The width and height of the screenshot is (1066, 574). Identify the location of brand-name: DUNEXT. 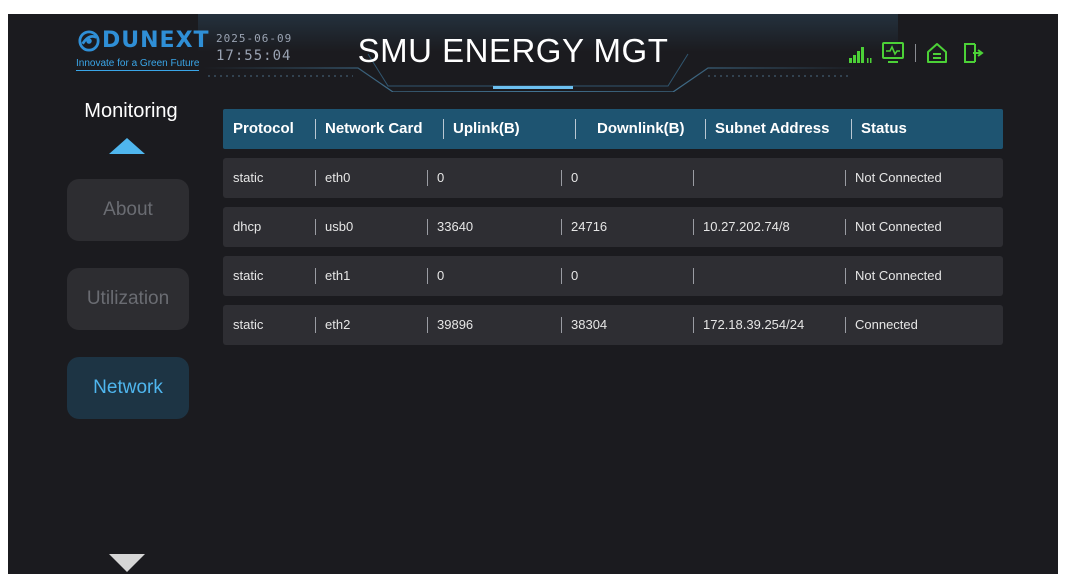
(156, 40).